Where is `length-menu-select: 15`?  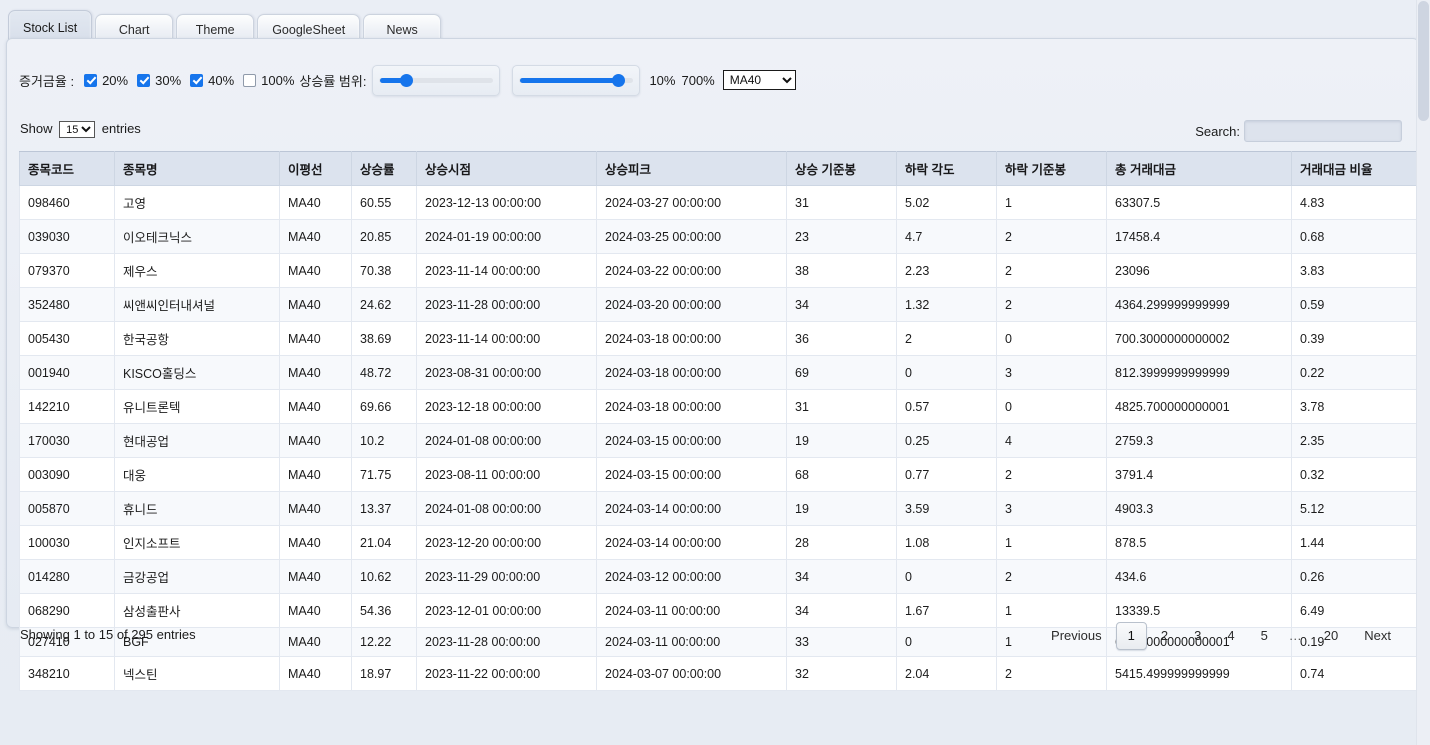
length-menu-select: 15 is located at coordinates (77, 130).